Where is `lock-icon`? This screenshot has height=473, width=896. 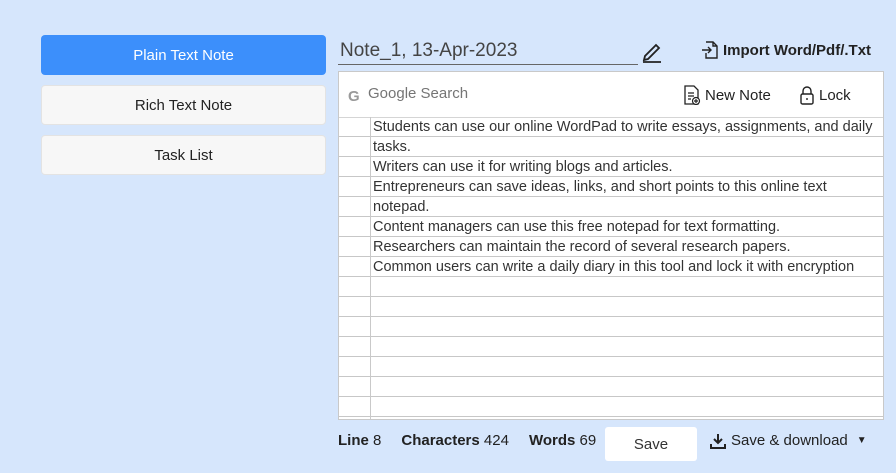
lock-icon is located at coordinates (807, 95).